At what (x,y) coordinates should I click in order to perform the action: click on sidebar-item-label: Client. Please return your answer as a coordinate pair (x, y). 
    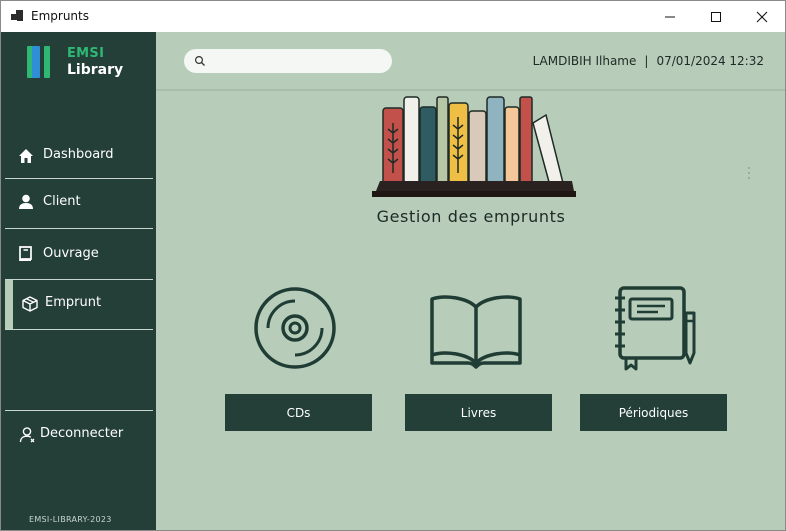
    Looking at the image, I should click on (62, 201).